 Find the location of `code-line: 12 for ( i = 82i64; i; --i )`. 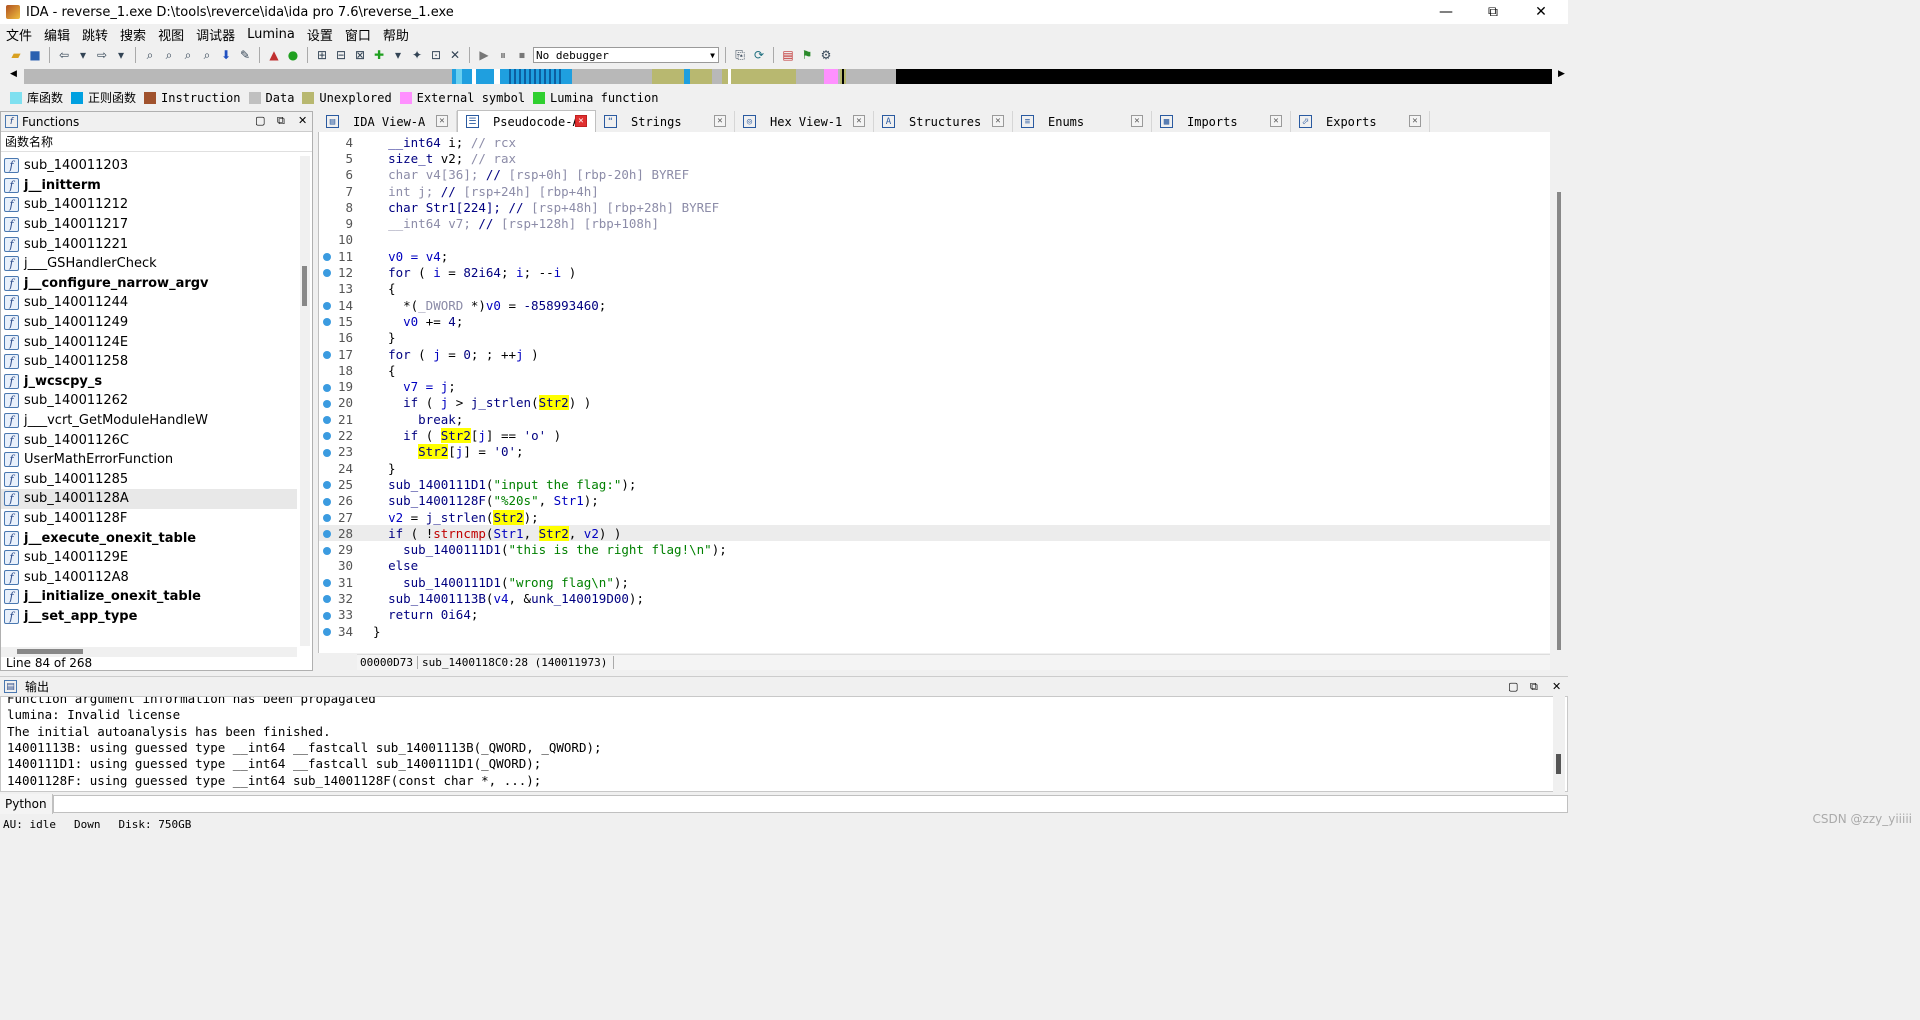

code-line: 12 for ( i = 82i64; i; --i ) is located at coordinates (934, 272).